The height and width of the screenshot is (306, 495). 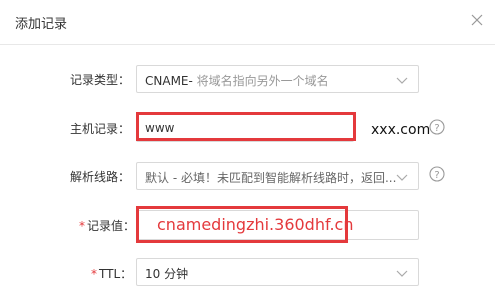 What do you see at coordinates (41, 24) in the screenshot?
I see `dialog-title: 添加记录` at bounding box center [41, 24].